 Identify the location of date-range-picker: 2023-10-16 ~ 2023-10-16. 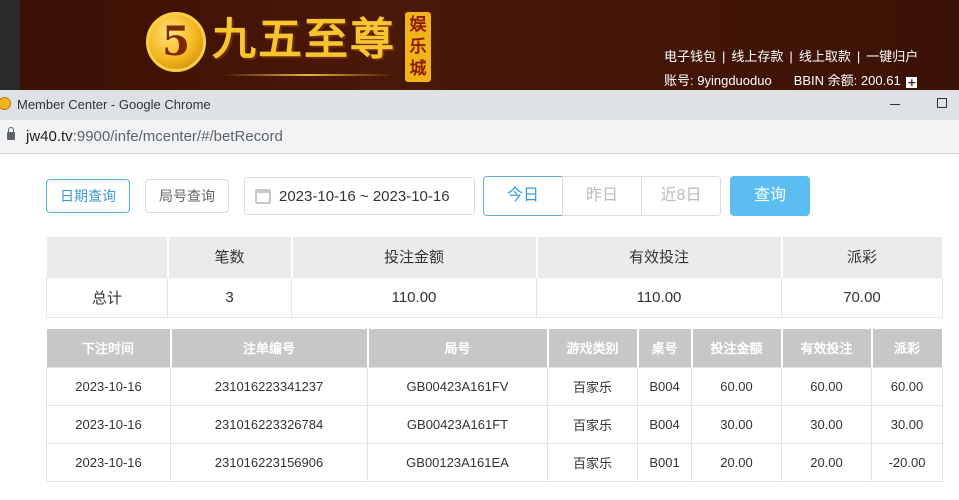
(359, 196).